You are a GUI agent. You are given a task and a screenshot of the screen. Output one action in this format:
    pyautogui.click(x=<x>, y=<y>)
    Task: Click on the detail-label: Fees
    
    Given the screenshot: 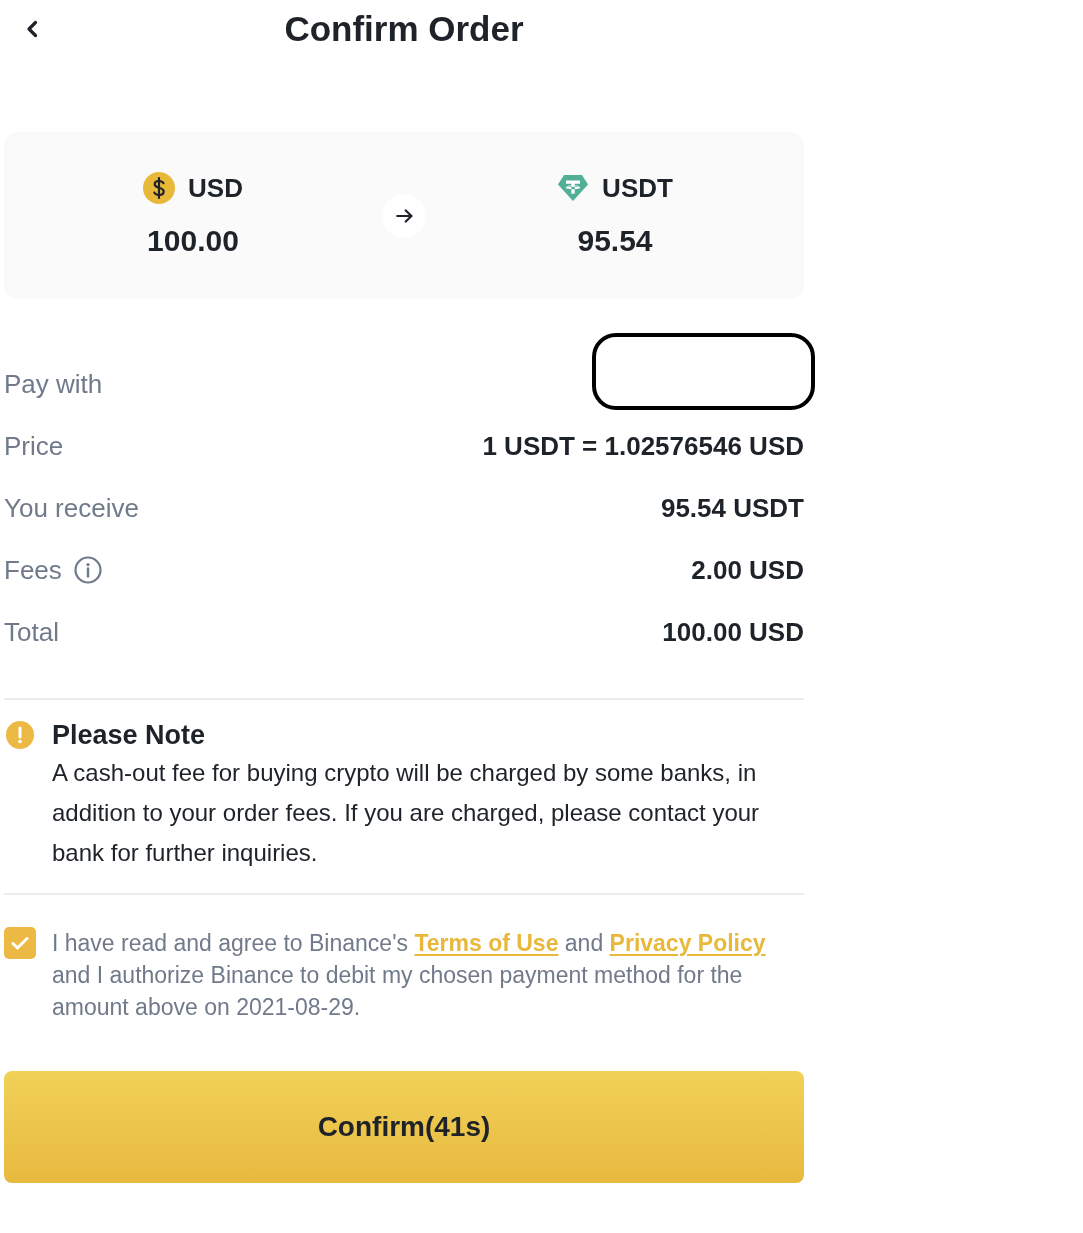 What is the action you would take?
    pyautogui.click(x=33, y=570)
    